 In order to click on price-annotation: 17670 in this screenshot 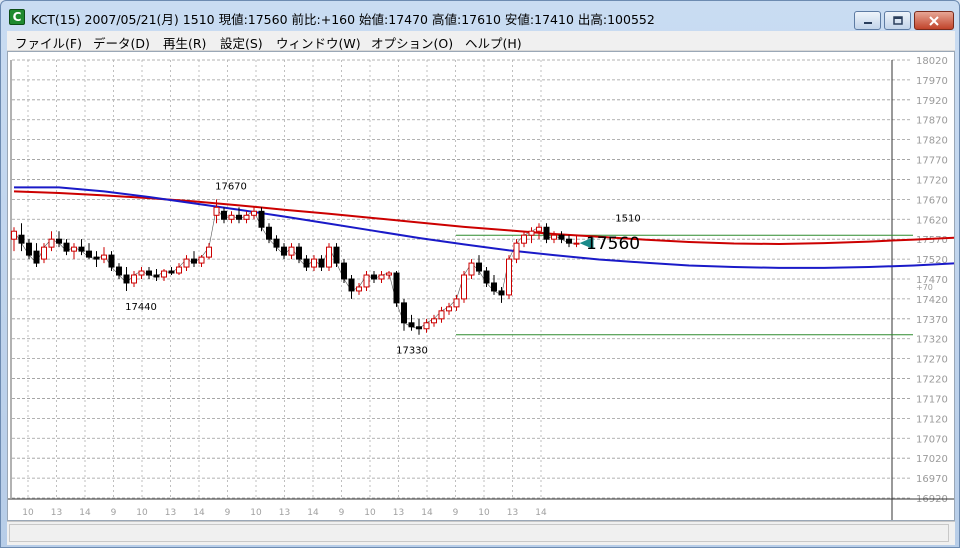, I will do `click(231, 186)`.